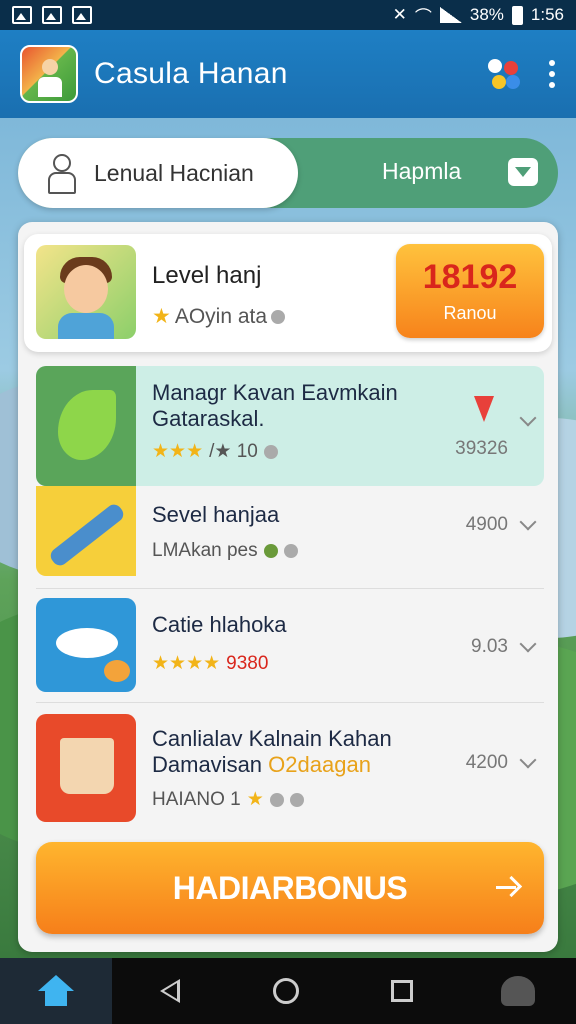 The image size is (576, 1024). What do you see at coordinates (219, 624) in the screenshot?
I see `item-title: Catie hlahoka` at bounding box center [219, 624].